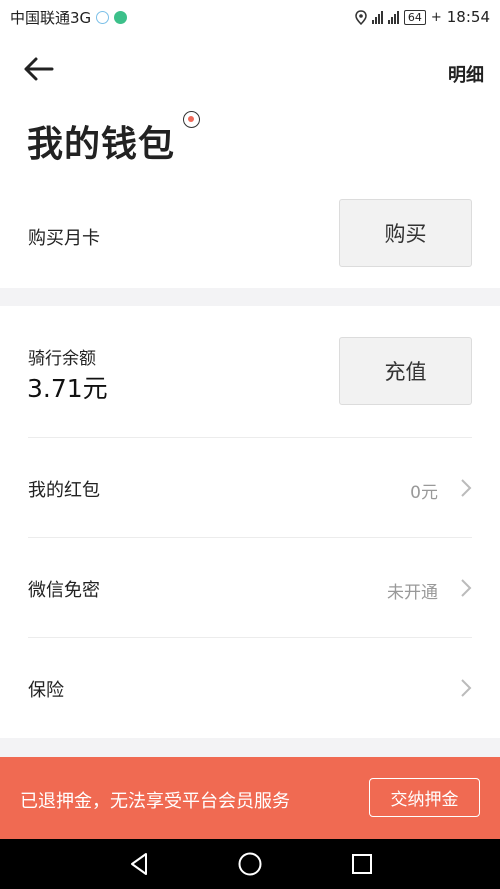 The width and height of the screenshot is (500, 889). I want to click on list-item-red-packet: 我的红包 0元, so click(250, 488).